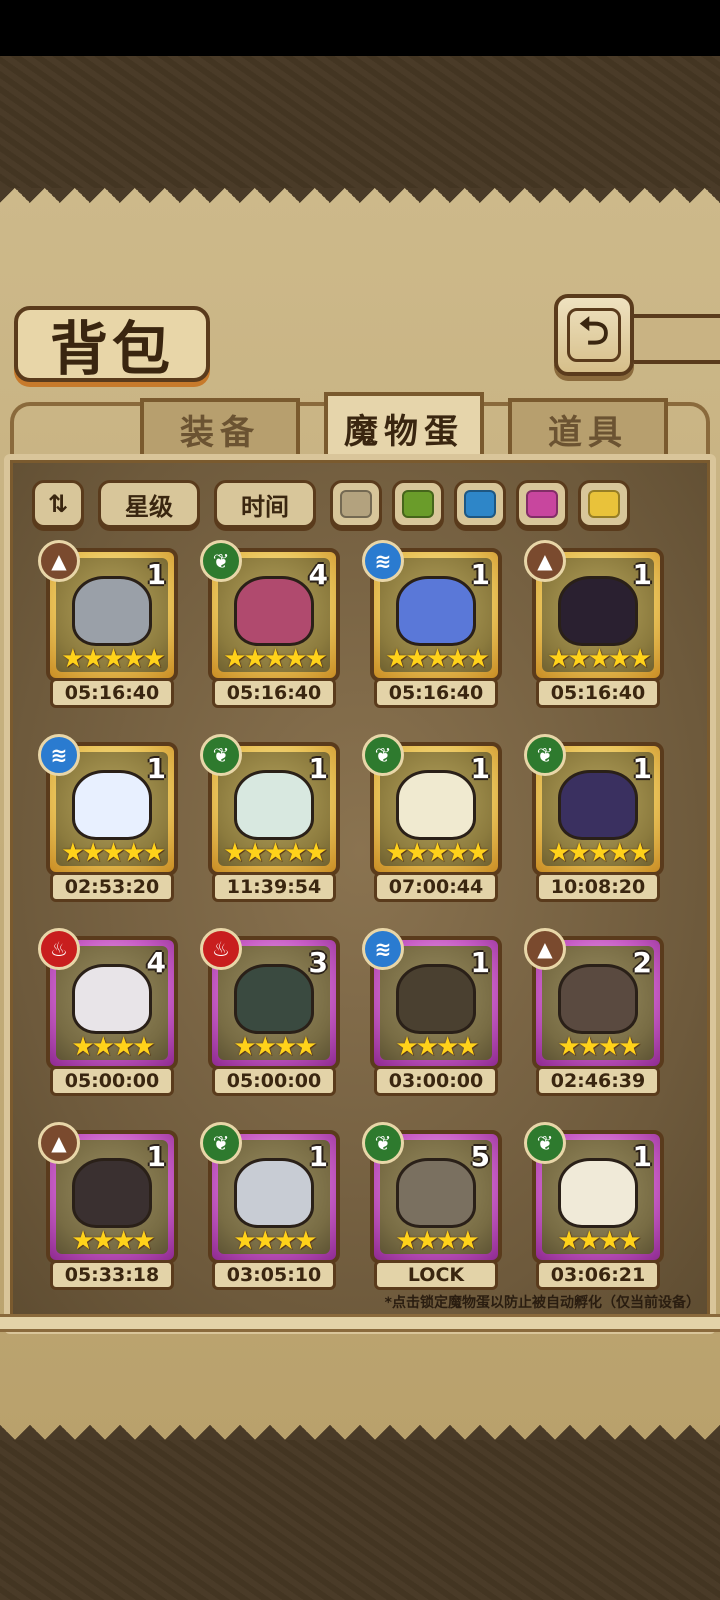  I want to click on flower-egg-icon, so click(274, 805).